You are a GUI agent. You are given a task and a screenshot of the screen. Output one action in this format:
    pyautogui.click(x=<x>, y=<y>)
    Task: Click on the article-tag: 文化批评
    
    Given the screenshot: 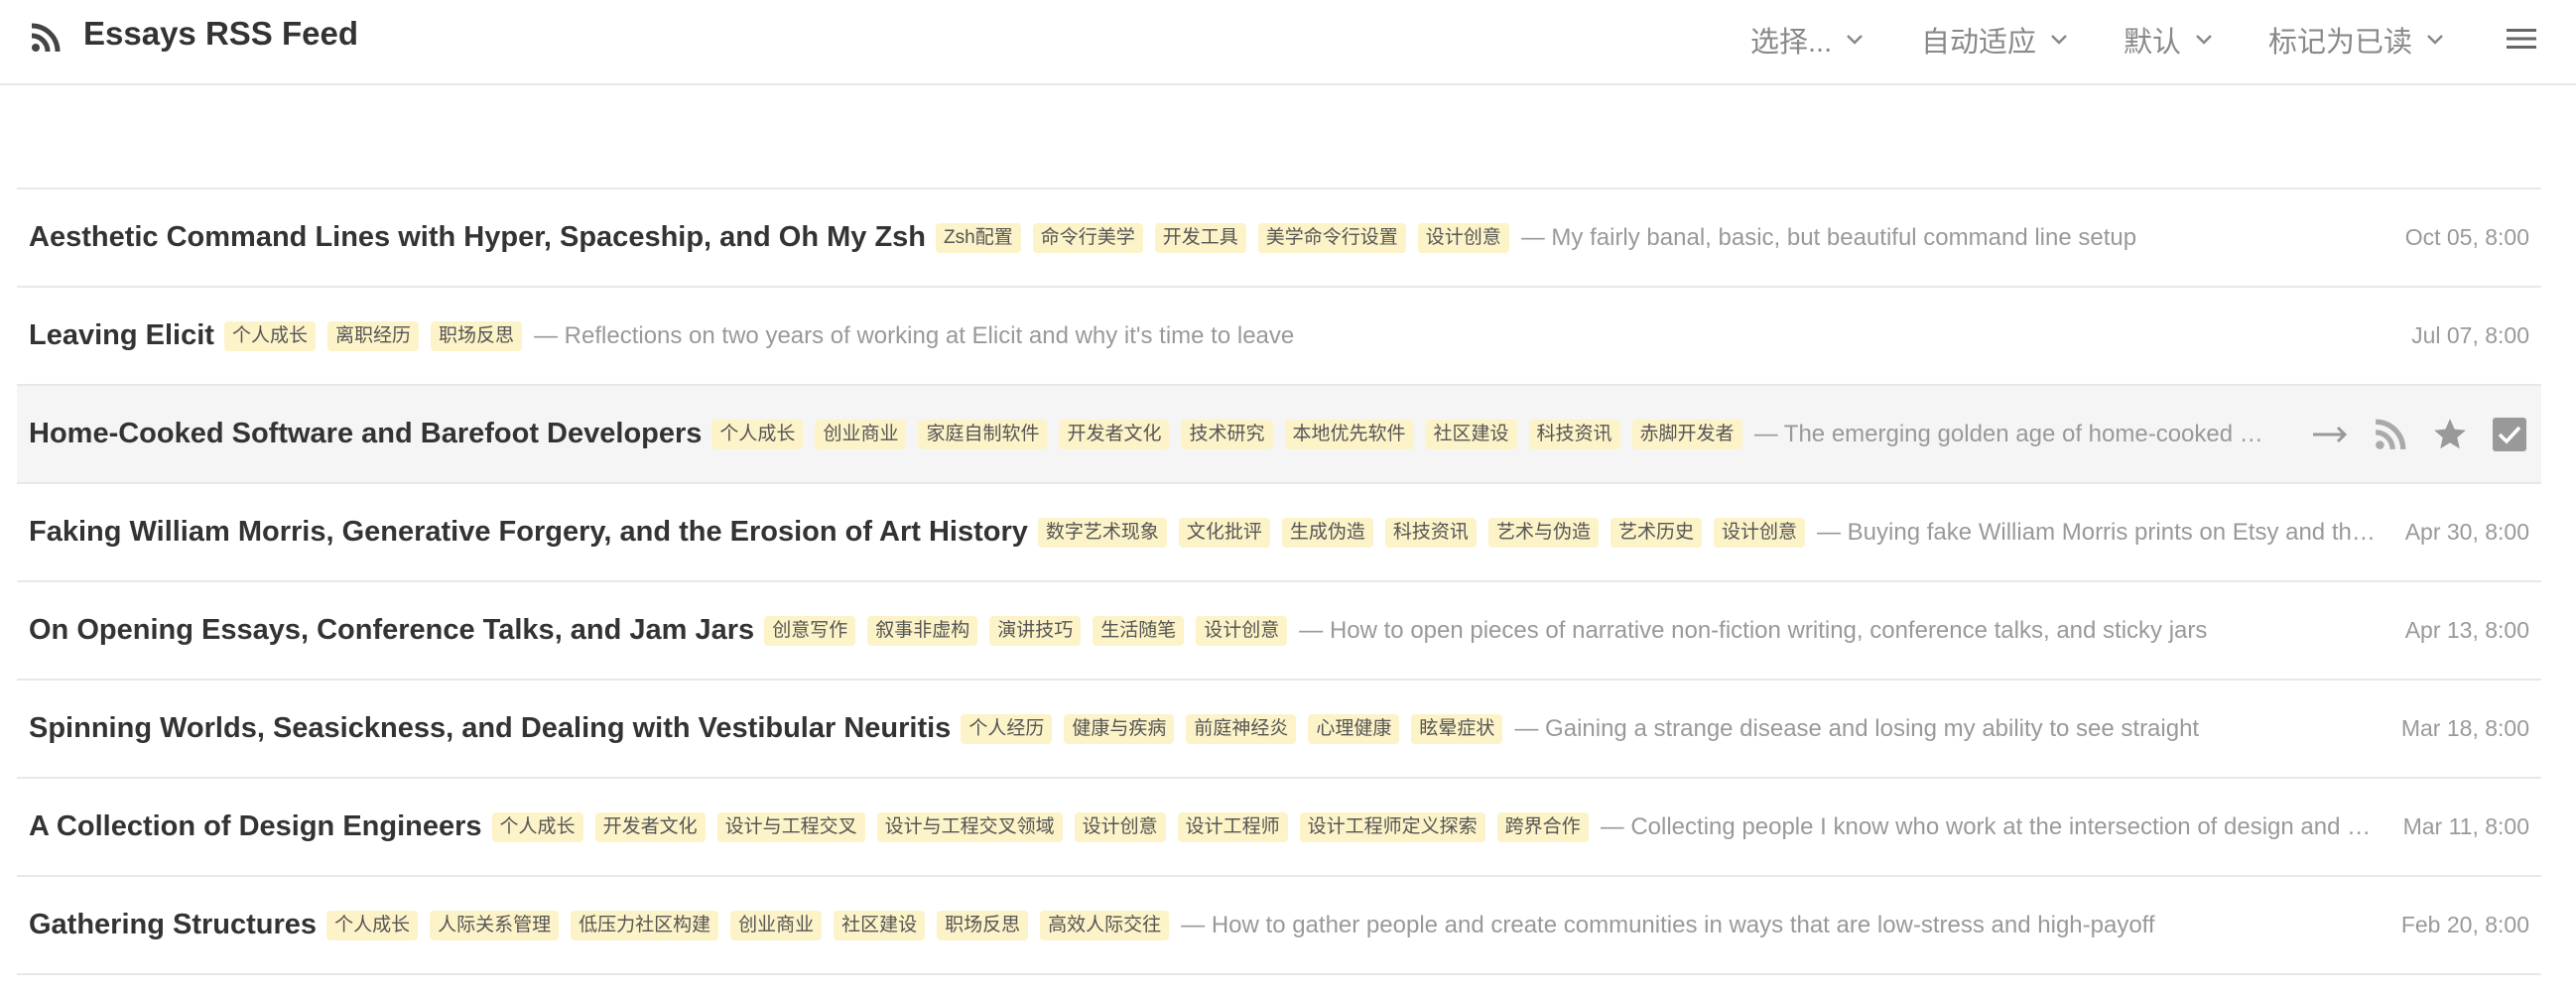 What is the action you would take?
    pyautogui.click(x=1224, y=532)
    